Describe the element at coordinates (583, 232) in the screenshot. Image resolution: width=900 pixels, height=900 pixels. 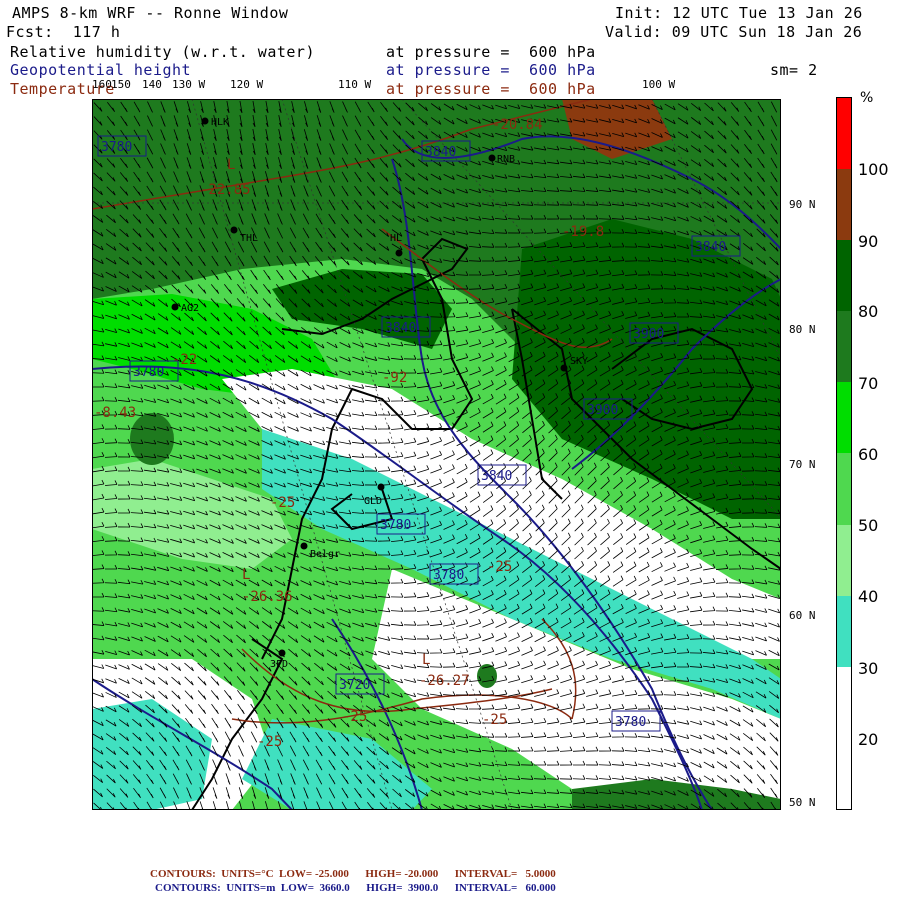
I see `temp-label-3: -19.8` at that location.